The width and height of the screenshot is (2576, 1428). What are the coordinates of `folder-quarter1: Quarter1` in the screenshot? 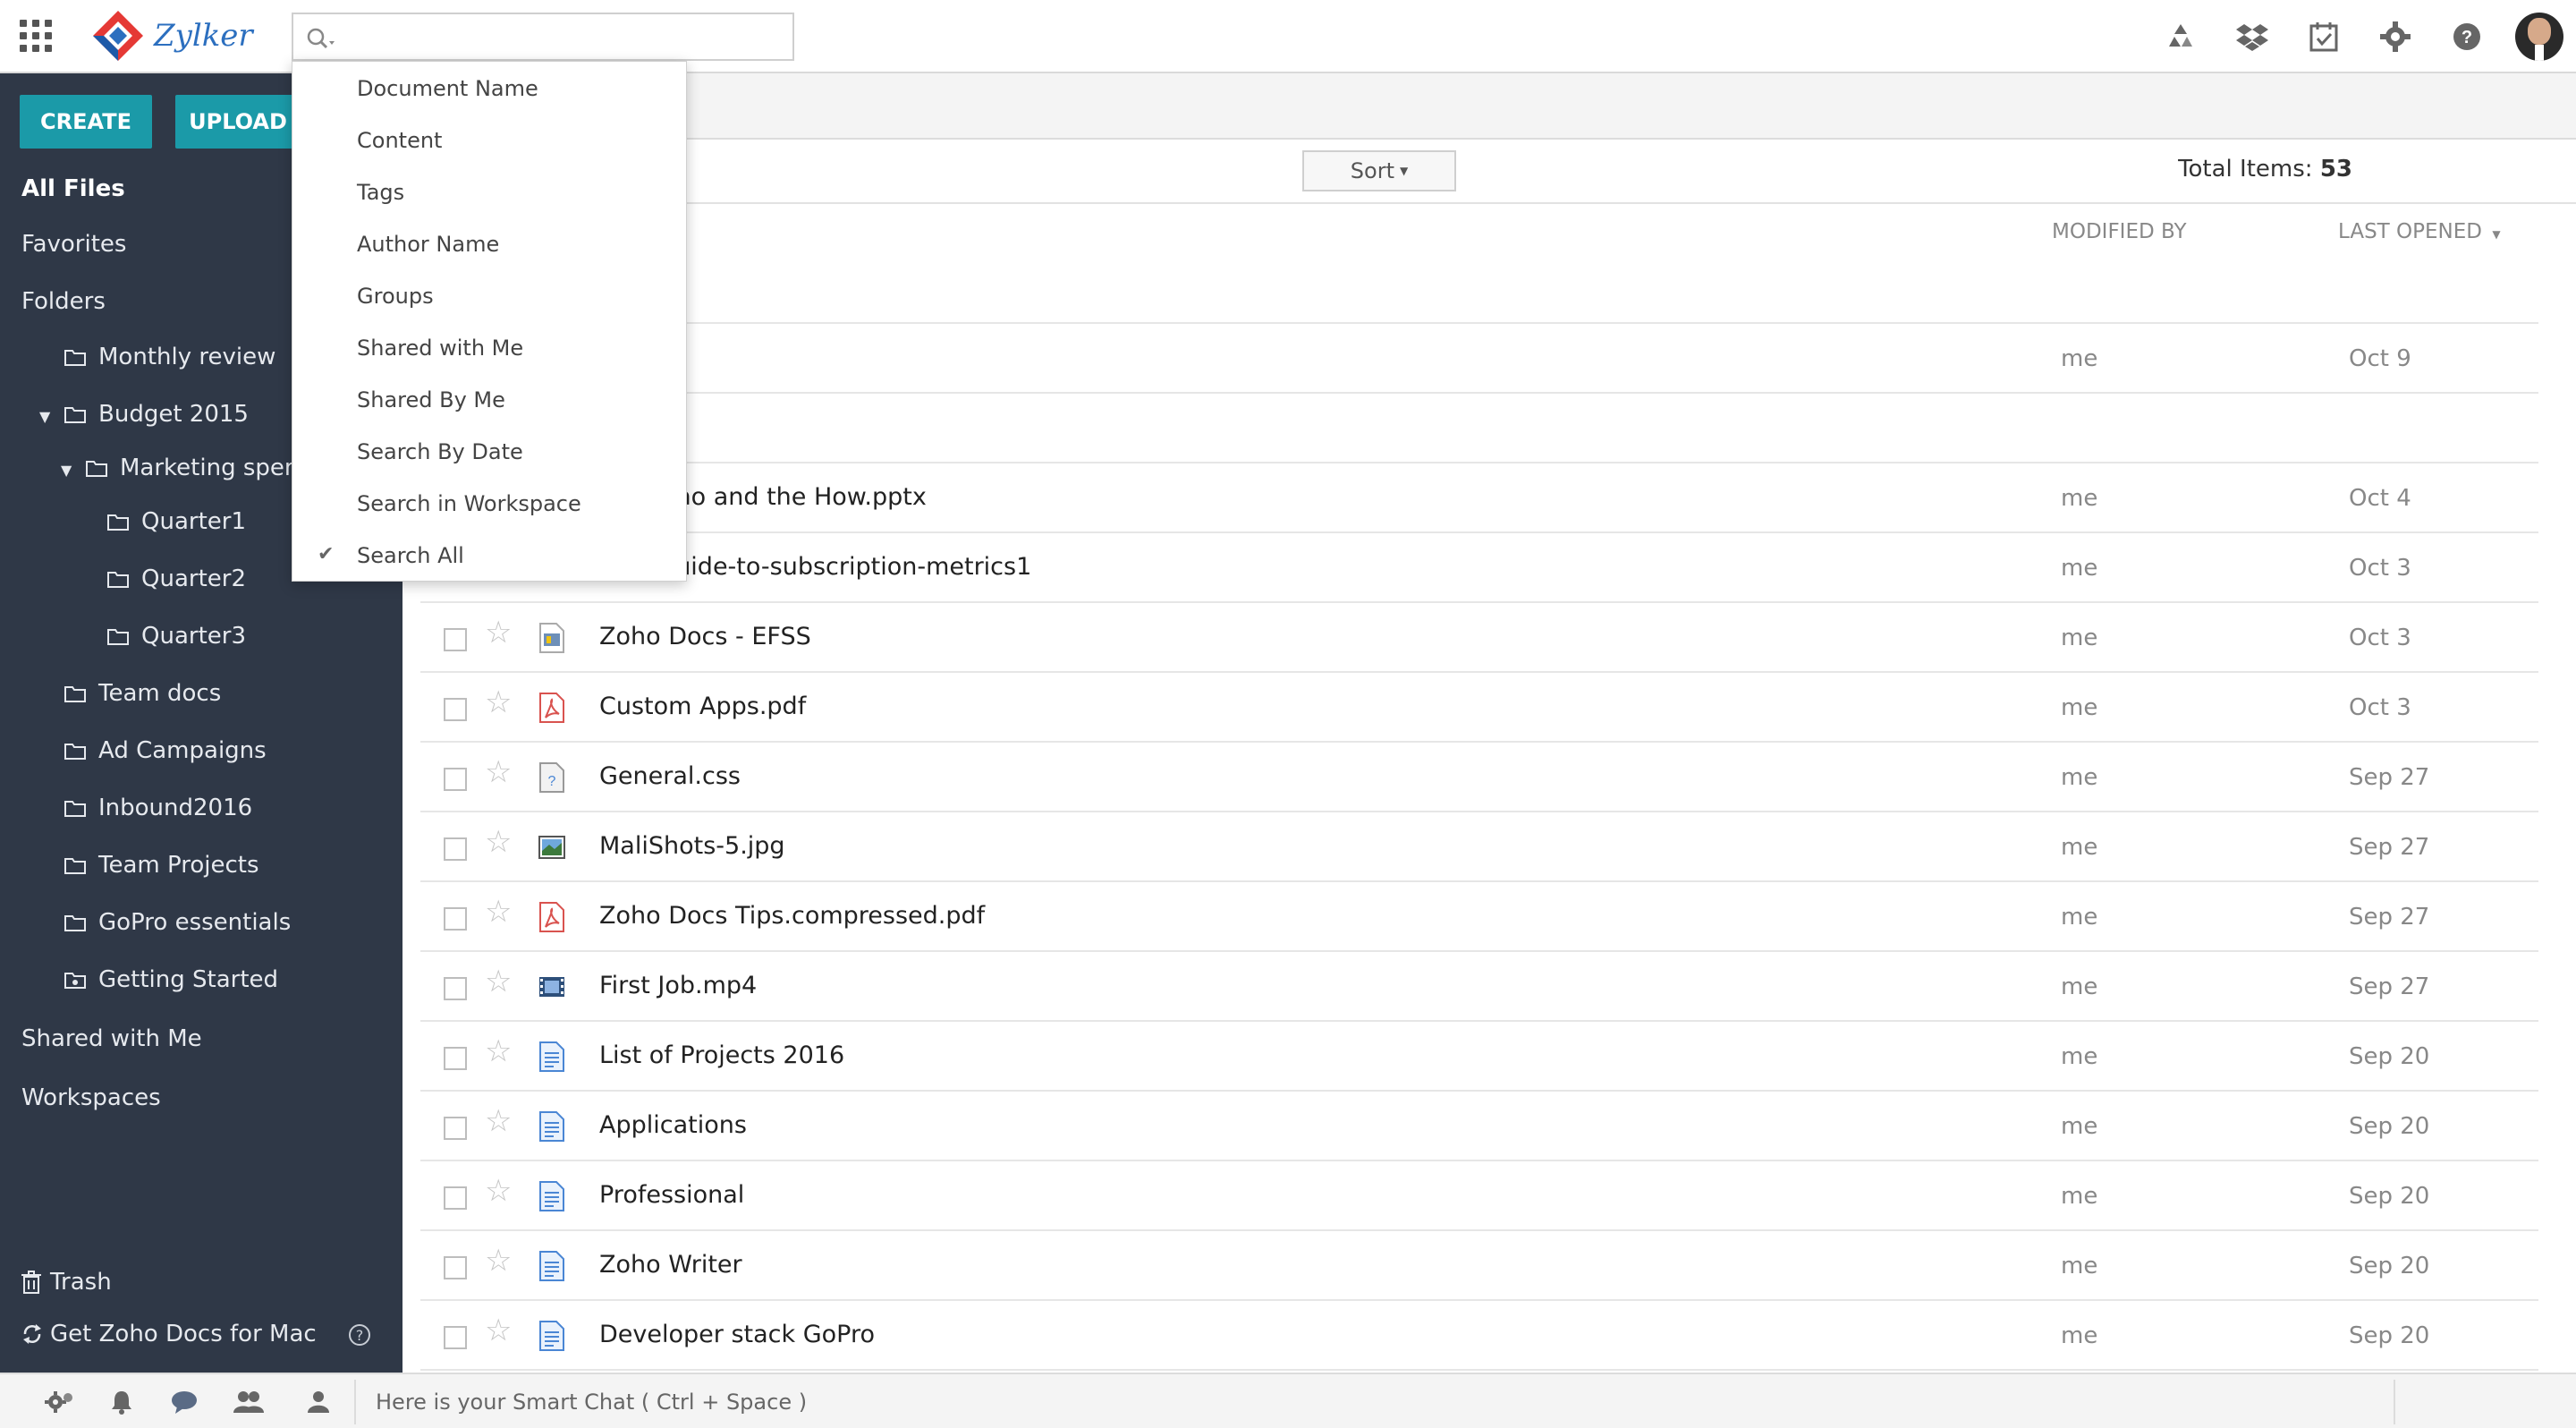 It's located at (176, 521).